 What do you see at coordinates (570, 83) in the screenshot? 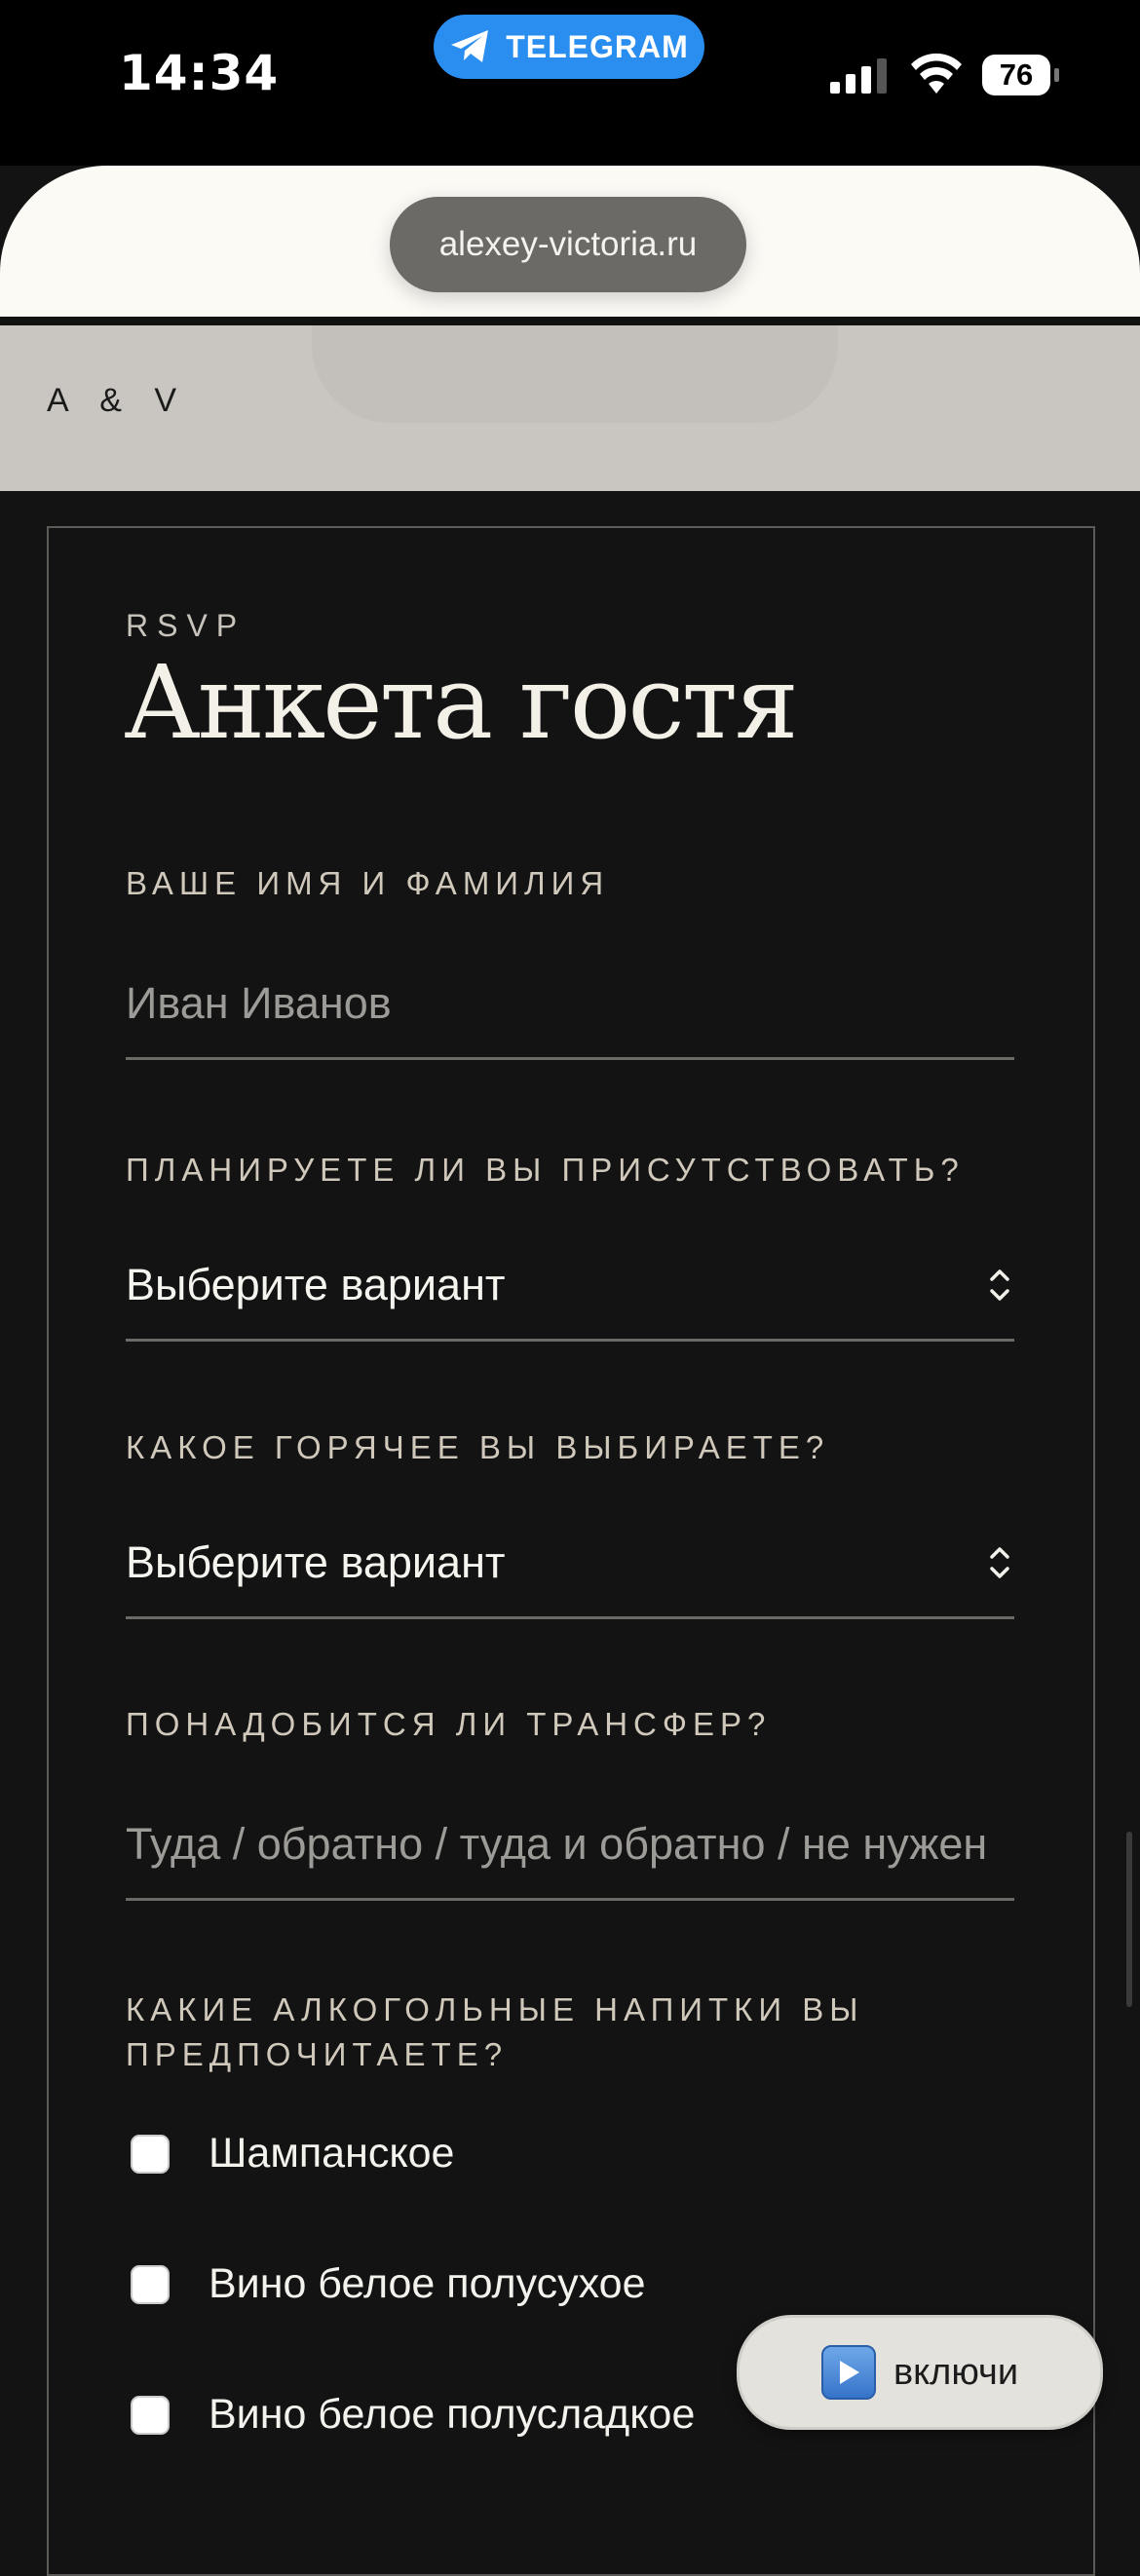
I see `status-bar: 14:34 TELEGRAM 76` at bounding box center [570, 83].